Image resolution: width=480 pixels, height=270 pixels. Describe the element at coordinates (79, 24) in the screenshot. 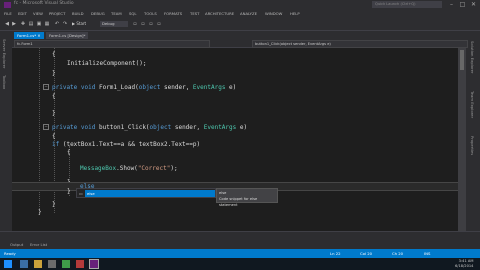

I see `start-debugging-button: ▶ Start` at that location.